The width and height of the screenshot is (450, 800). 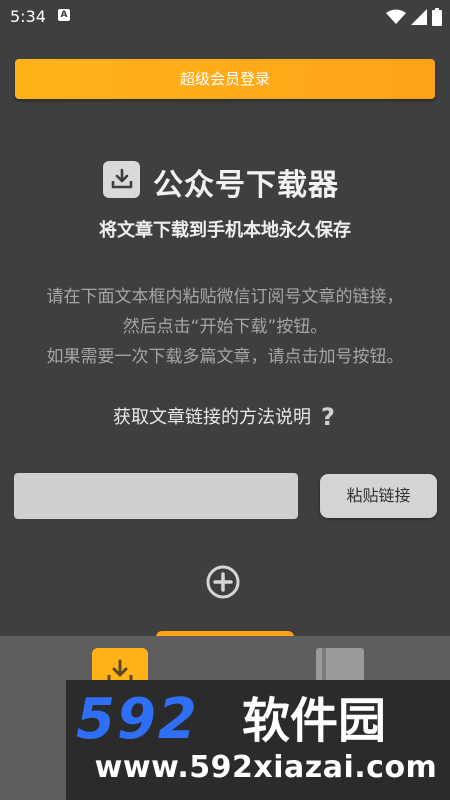 What do you see at coordinates (121, 179) in the screenshot?
I see `download-icon` at bounding box center [121, 179].